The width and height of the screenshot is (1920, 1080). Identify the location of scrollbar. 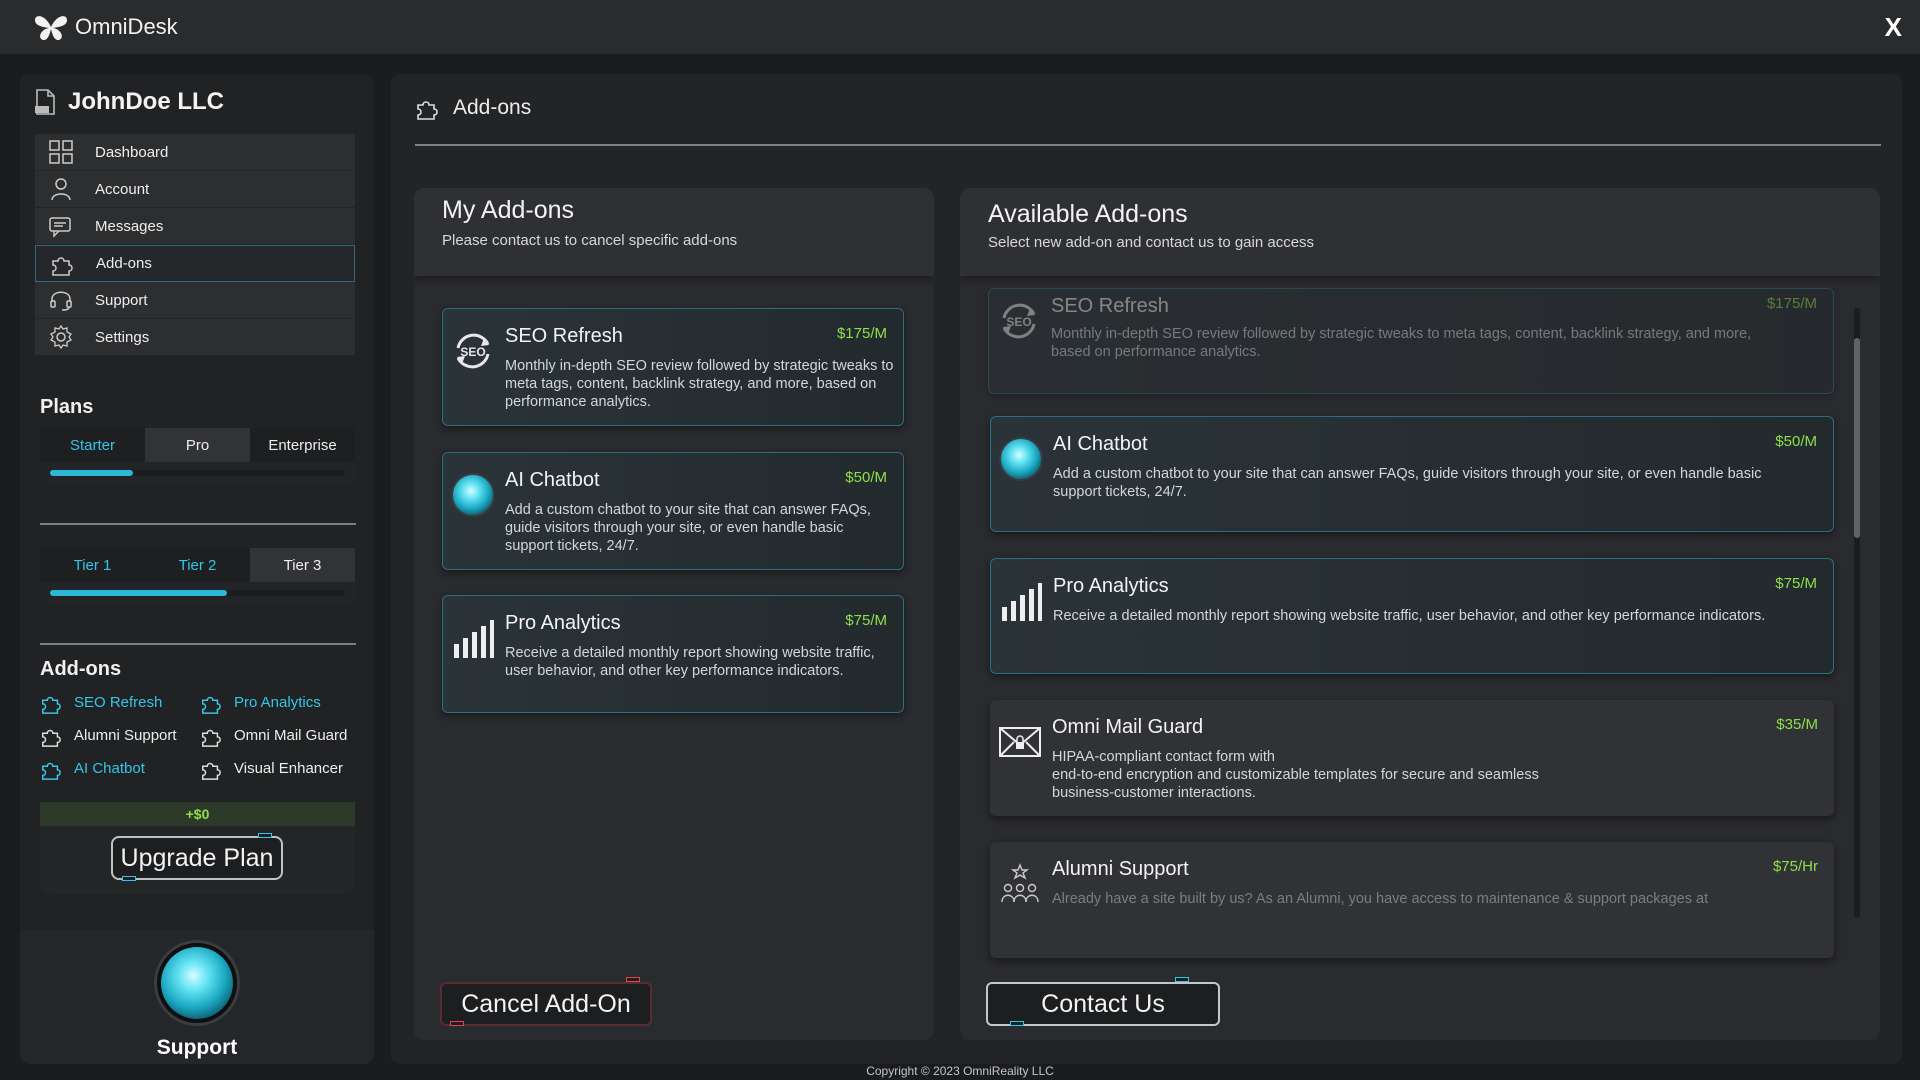
(1857, 613).